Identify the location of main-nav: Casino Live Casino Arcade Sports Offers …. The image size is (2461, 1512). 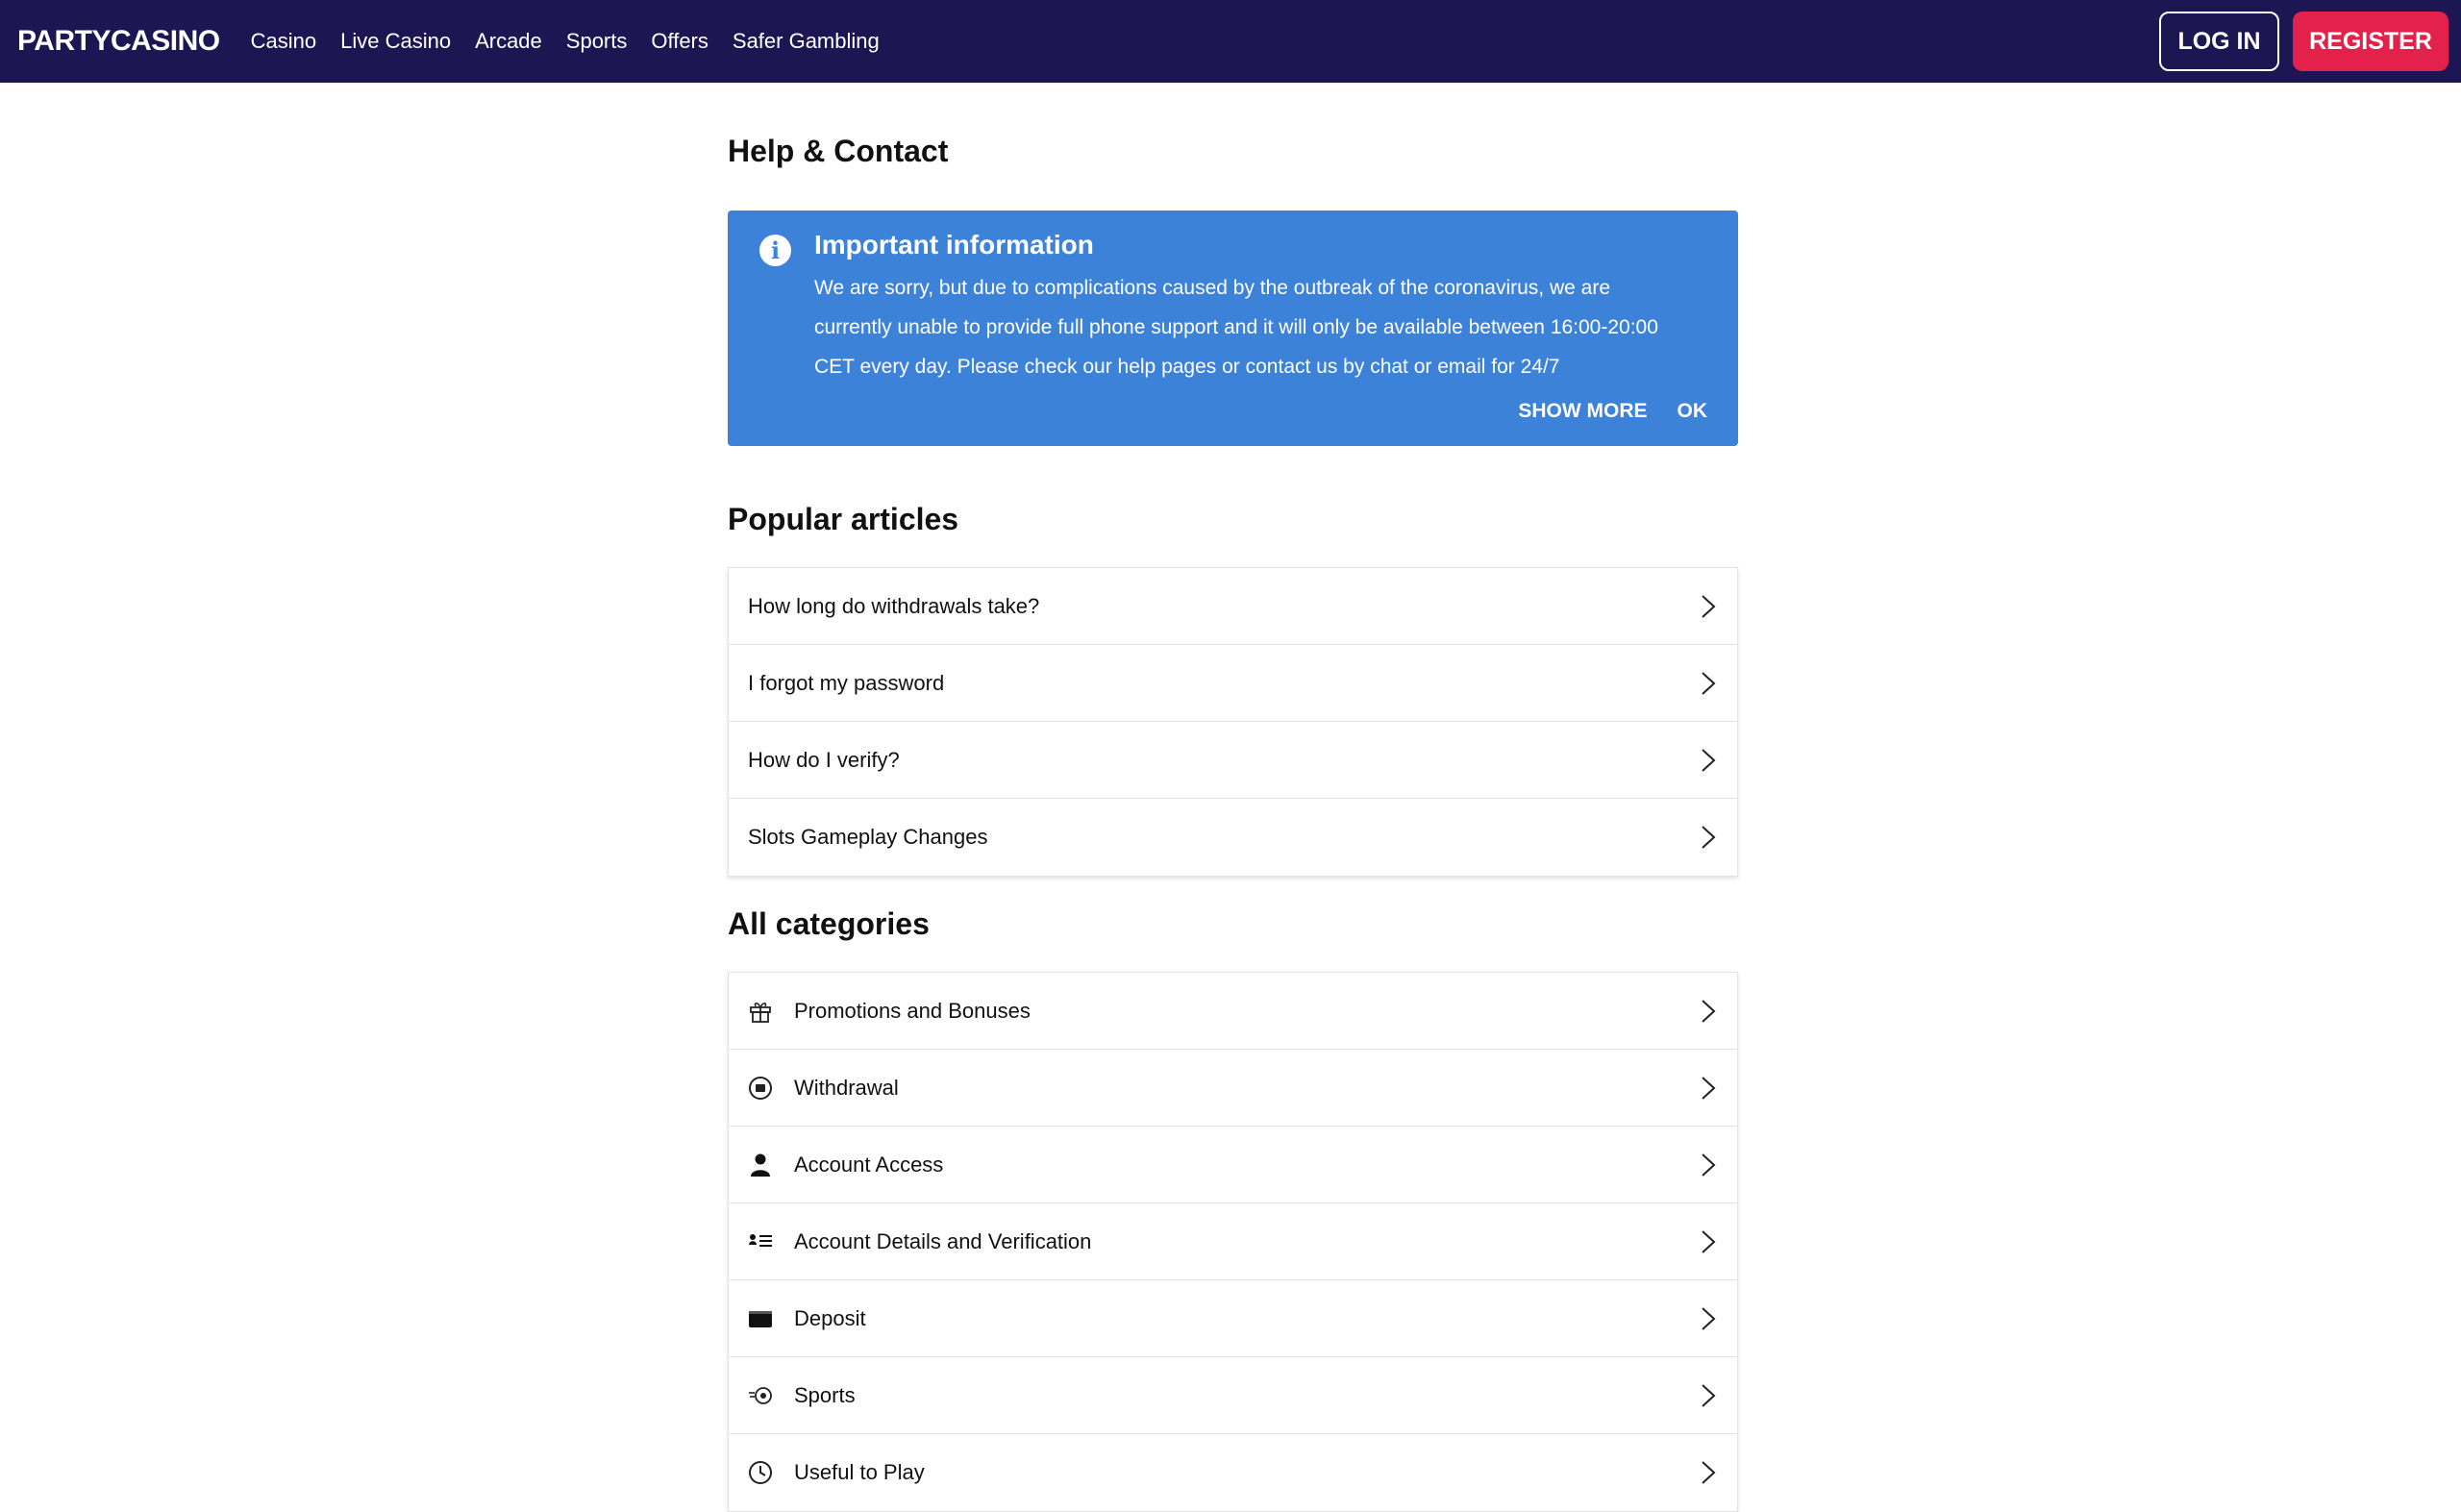
(577, 41).